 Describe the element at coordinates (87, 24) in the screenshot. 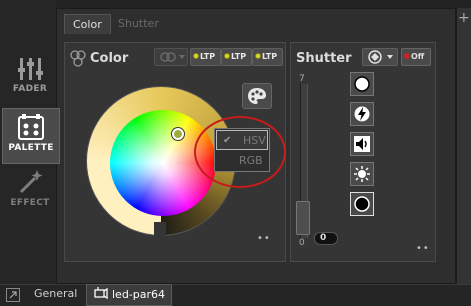

I see `tab-color: Color` at that location.